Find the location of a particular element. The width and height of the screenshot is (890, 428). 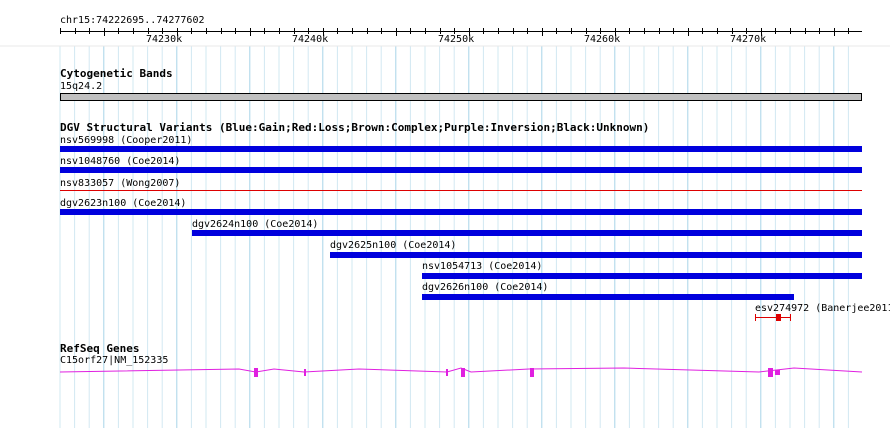

loss-feature-cap-start is located at coordinates (755, 317).